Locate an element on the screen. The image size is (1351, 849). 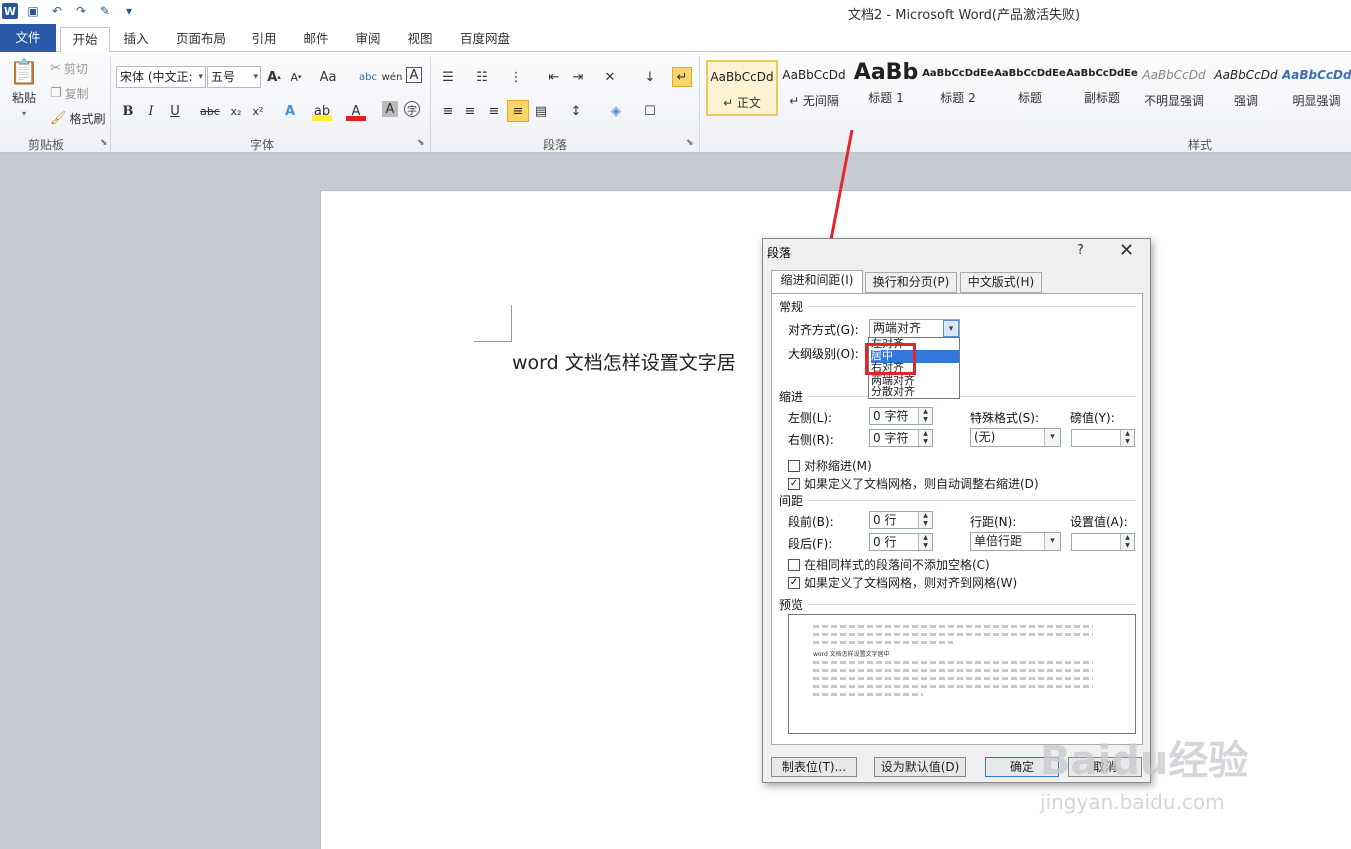
no-space-same-style-checkbox: 在相同样式的段落间不添加空格(C) is located at coordinates (889, 564).